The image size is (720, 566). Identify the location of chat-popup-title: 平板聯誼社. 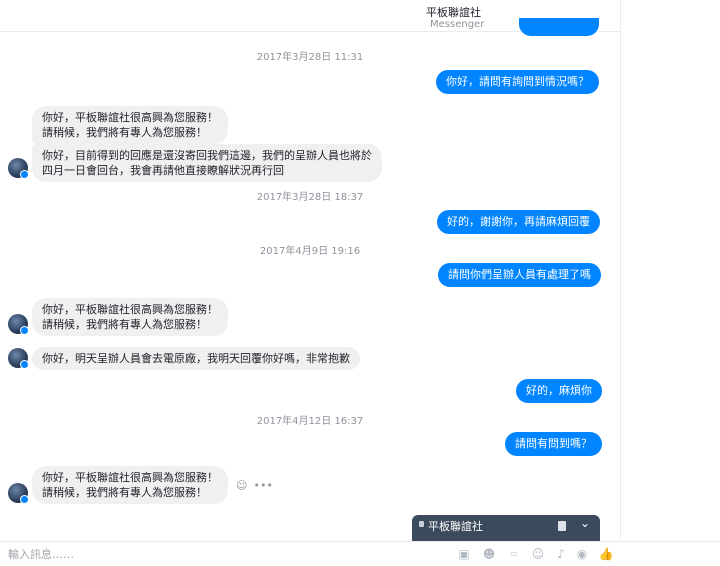
(455, 526).